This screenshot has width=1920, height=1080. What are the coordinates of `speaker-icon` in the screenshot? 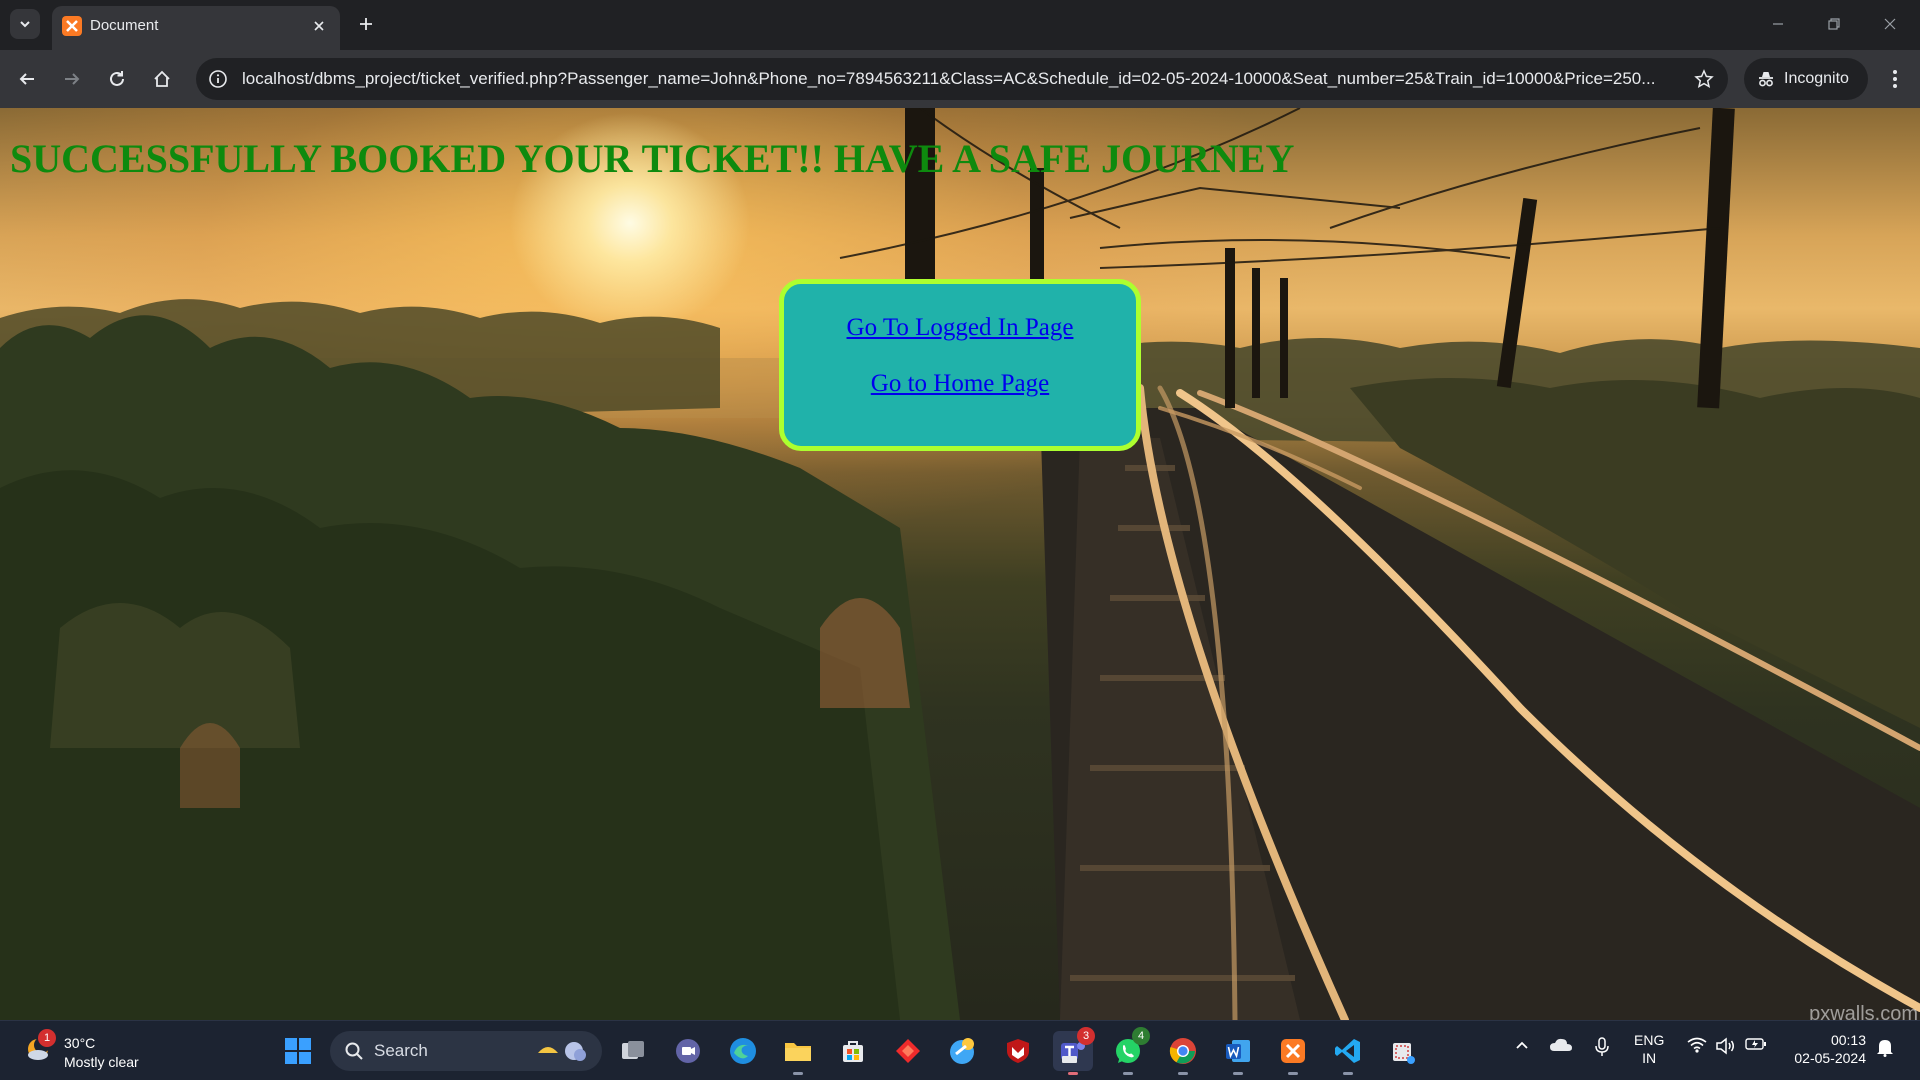 It's located at (1725, 1046).